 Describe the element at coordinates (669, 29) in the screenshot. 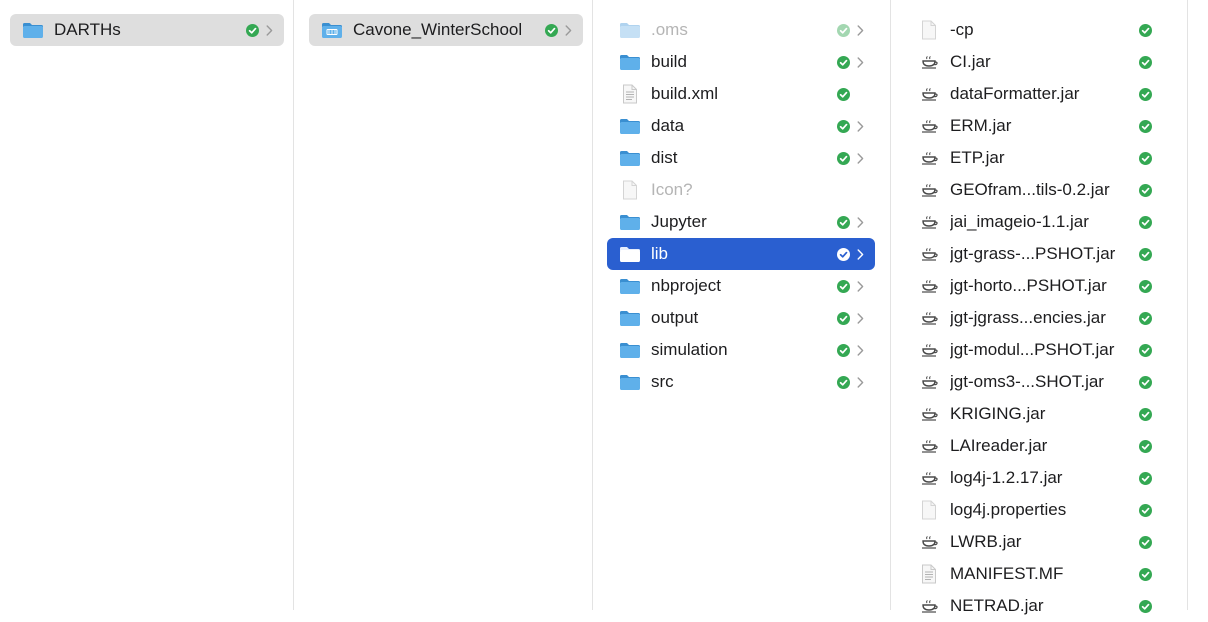

I see `item-label: .oms` at that location.